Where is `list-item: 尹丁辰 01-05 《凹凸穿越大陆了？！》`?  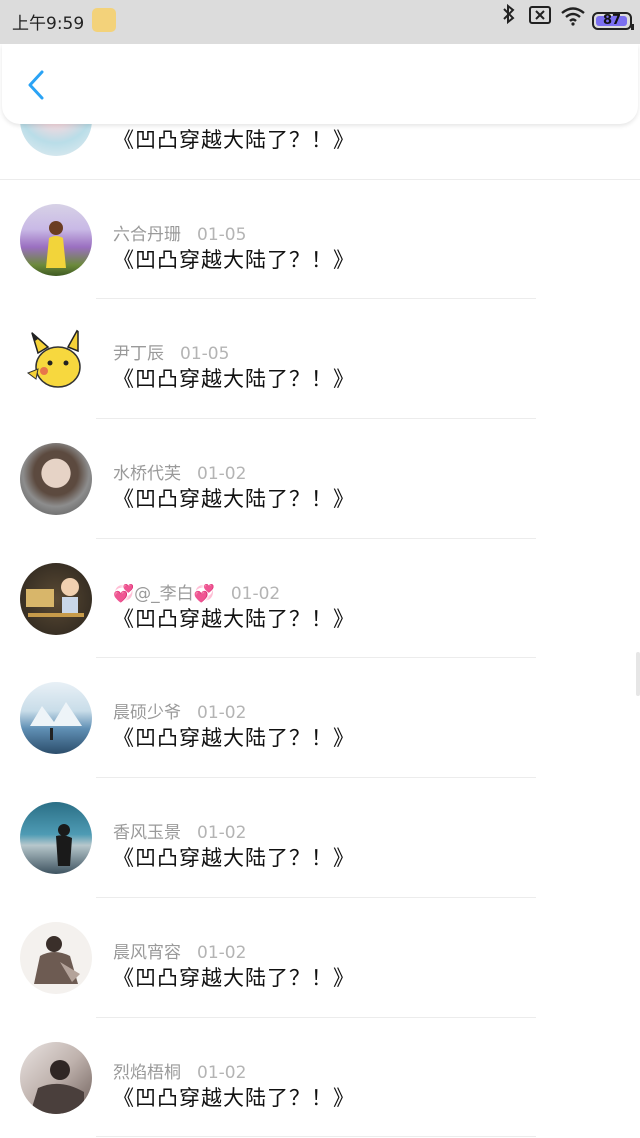
list-item: 尹丁辰 01-05 《凹凸穿越大陆了？！》 is located at coordinates (320, 359).